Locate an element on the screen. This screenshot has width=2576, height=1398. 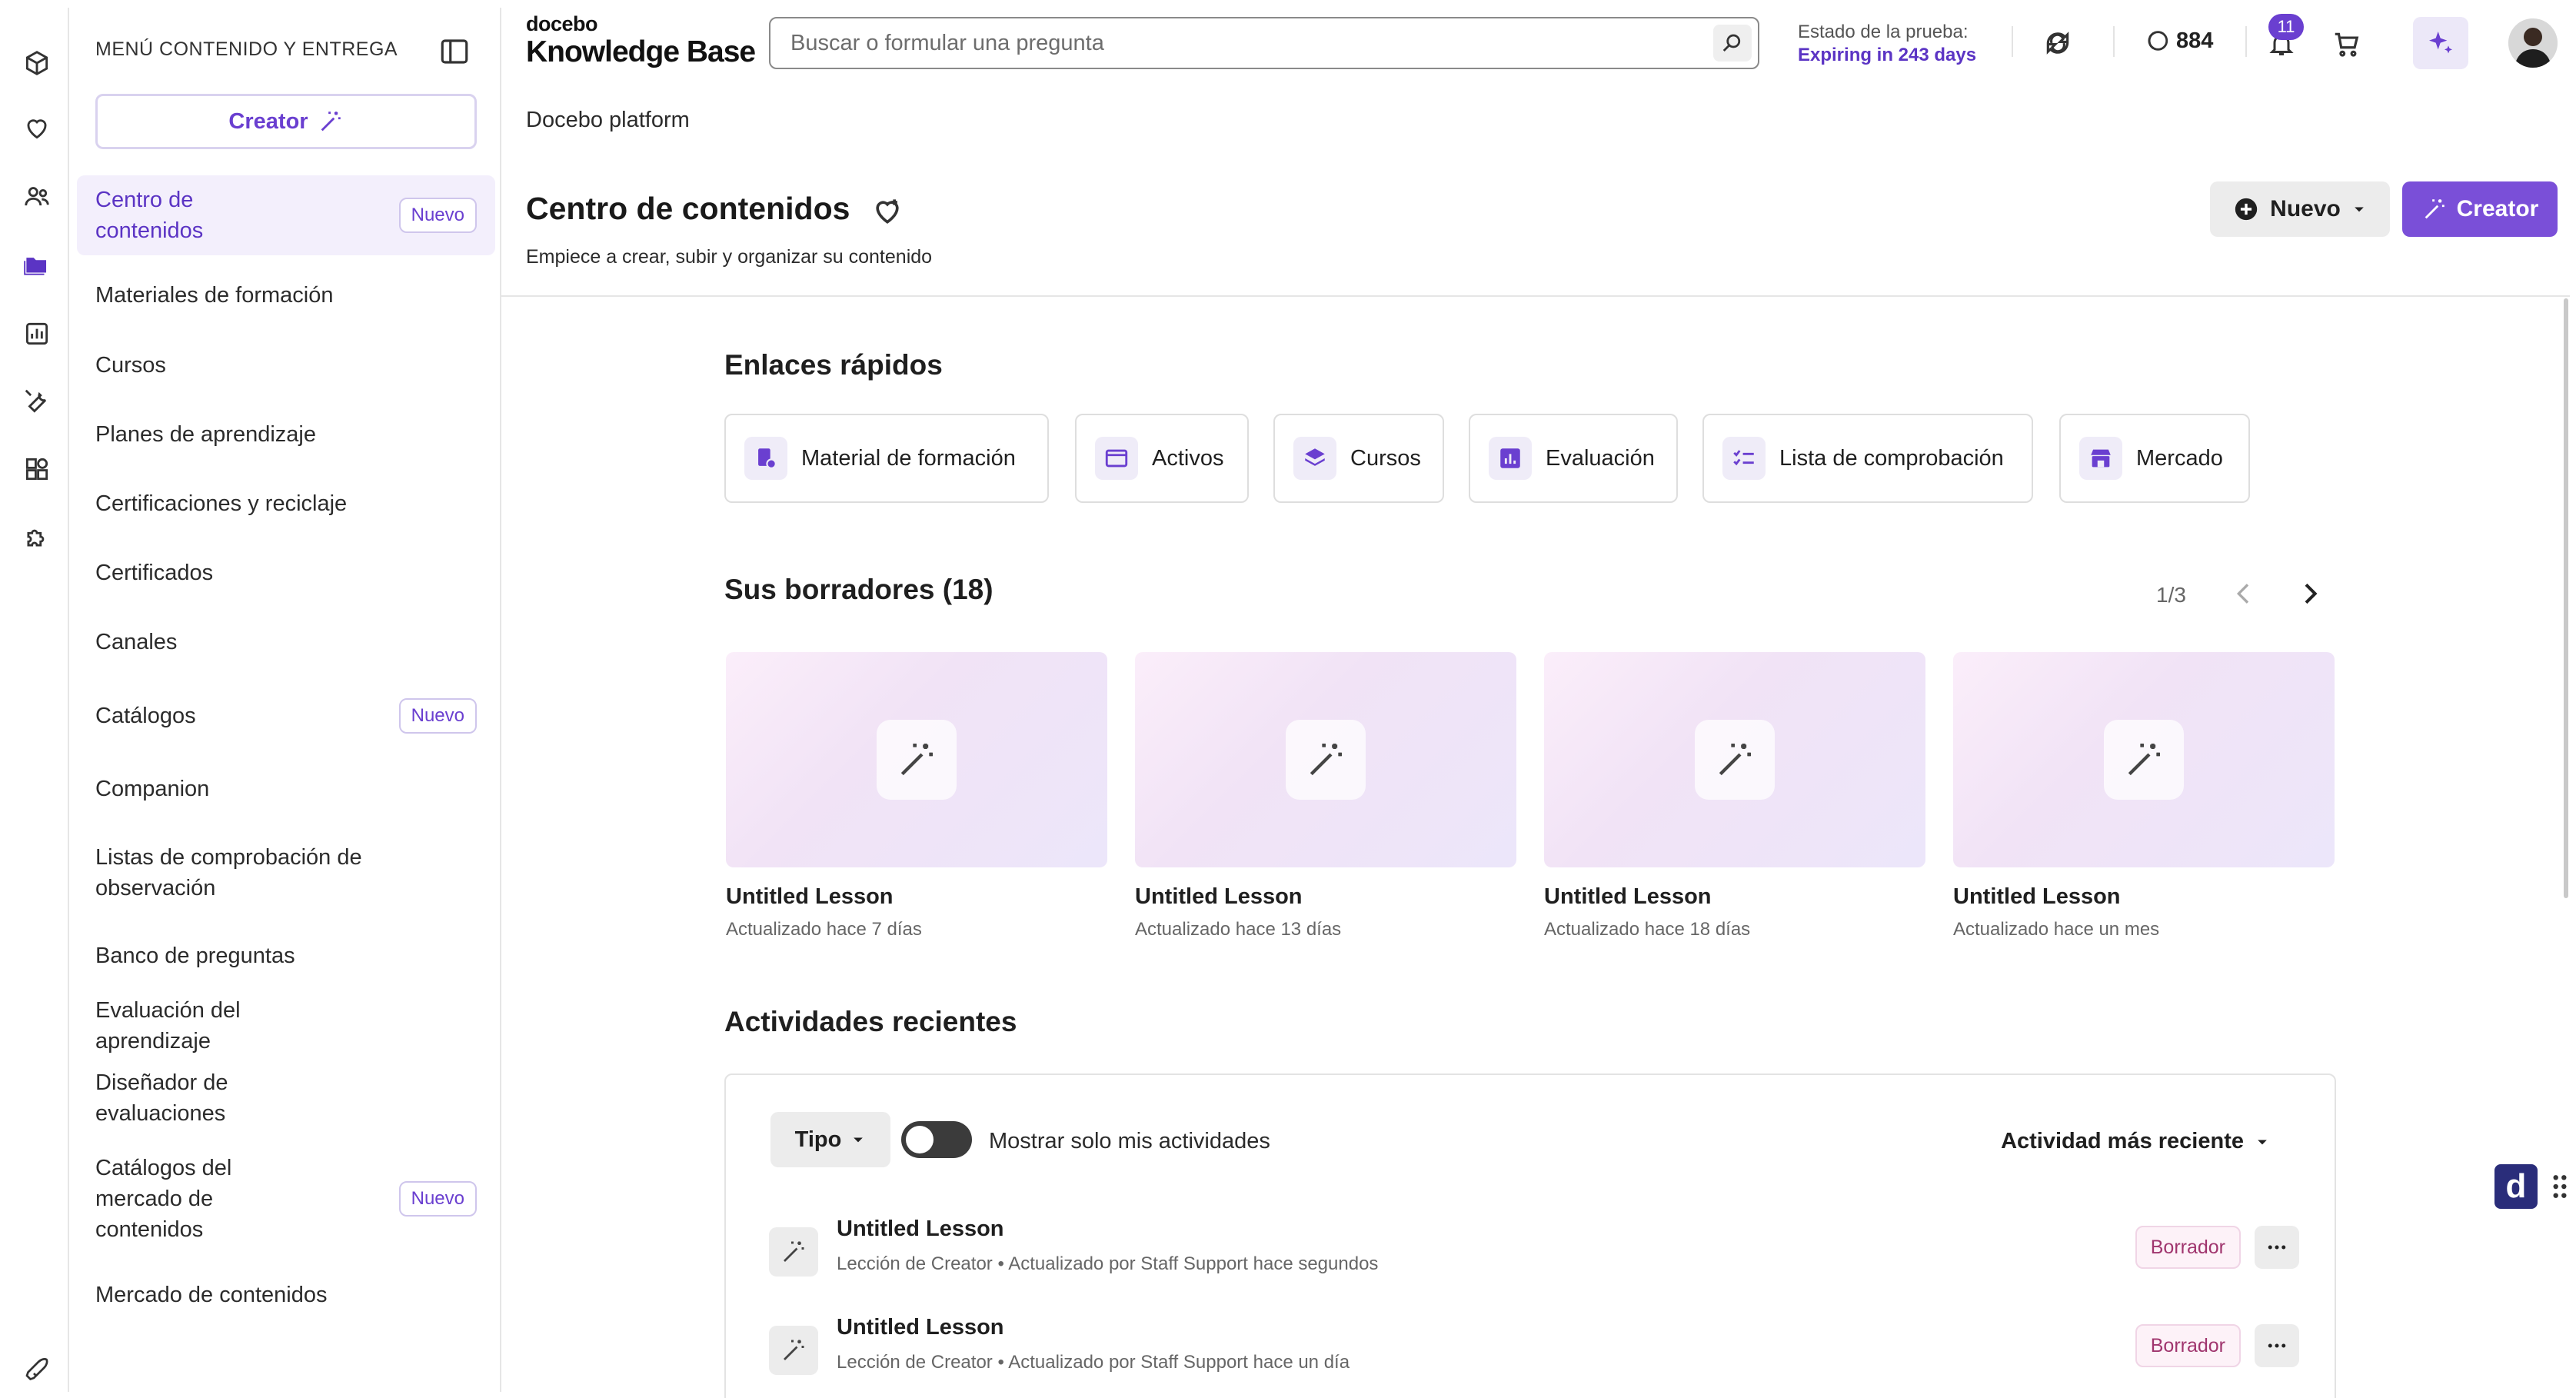
store-icon is located at coordinates (2100, 459).